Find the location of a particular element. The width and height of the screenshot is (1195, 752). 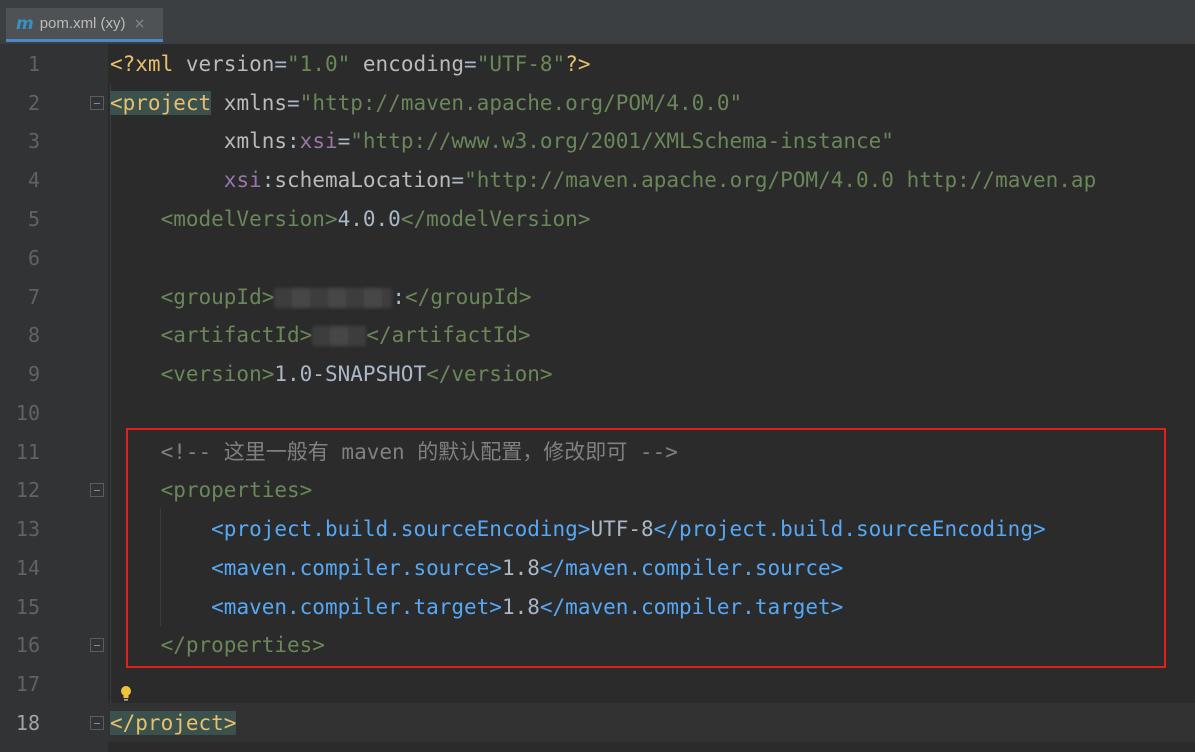

code-line-8: <artifactId> </artifactId> is located at coordinates (345, 335).